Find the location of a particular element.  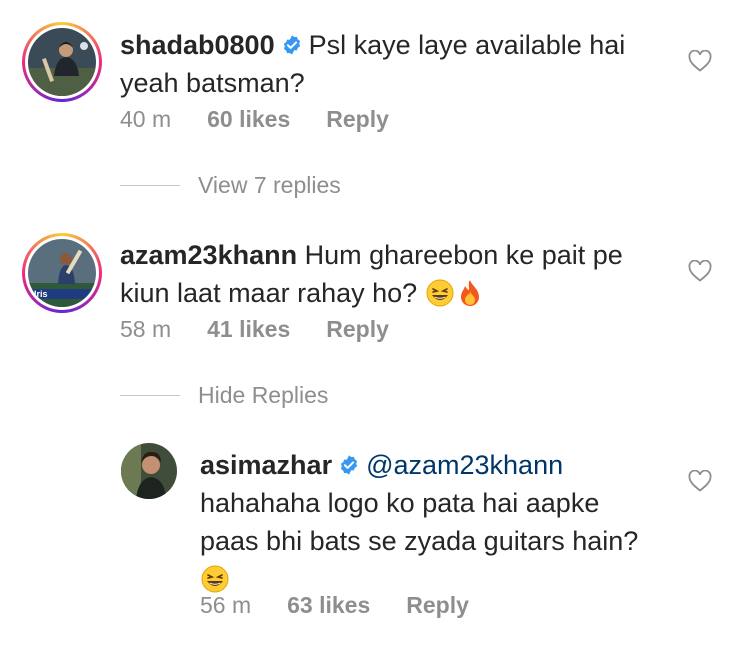

avatar-story-ring-shadab0800 is located at coordinates (62, 62).